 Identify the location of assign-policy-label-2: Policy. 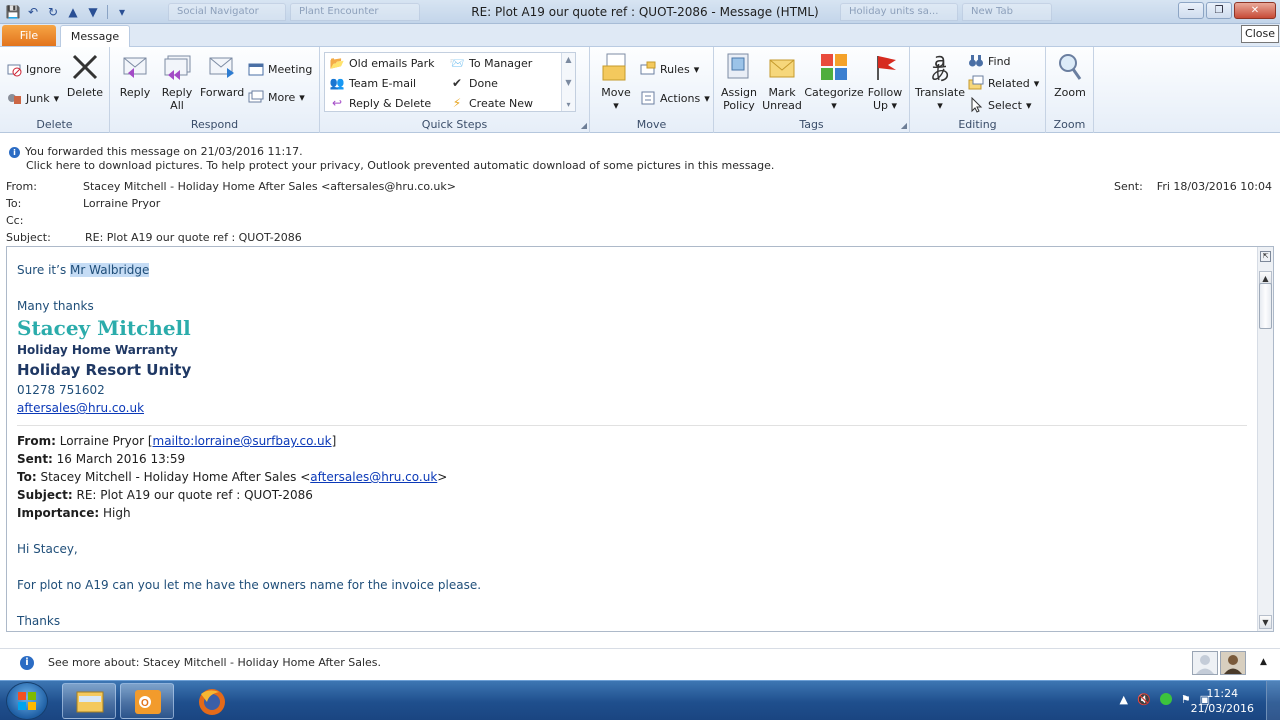
(739, 105).